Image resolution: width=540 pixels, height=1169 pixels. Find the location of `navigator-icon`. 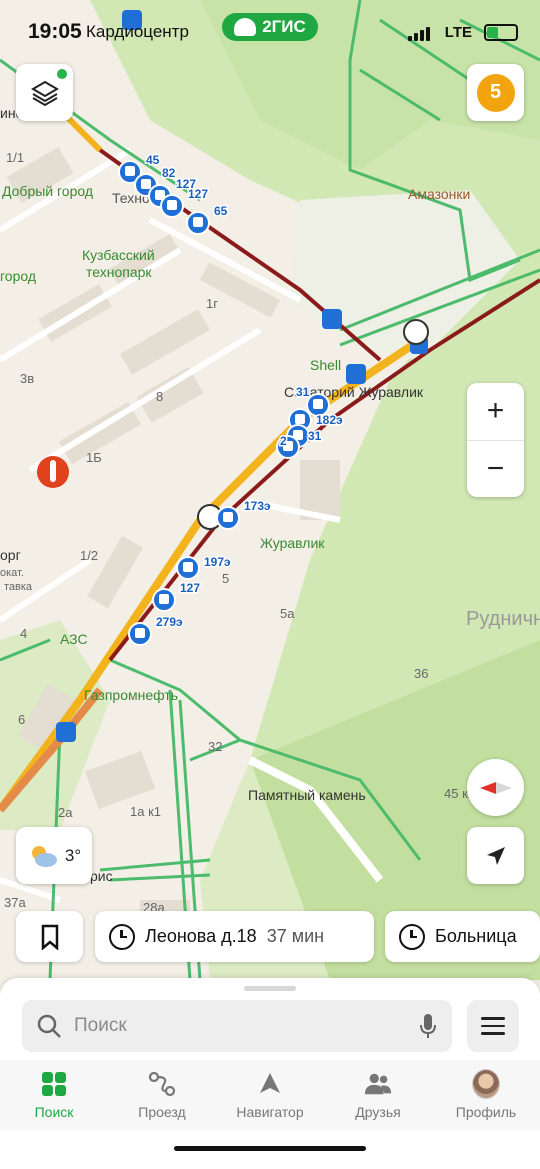

navigator-icon is located at coordinates (270, 1084).